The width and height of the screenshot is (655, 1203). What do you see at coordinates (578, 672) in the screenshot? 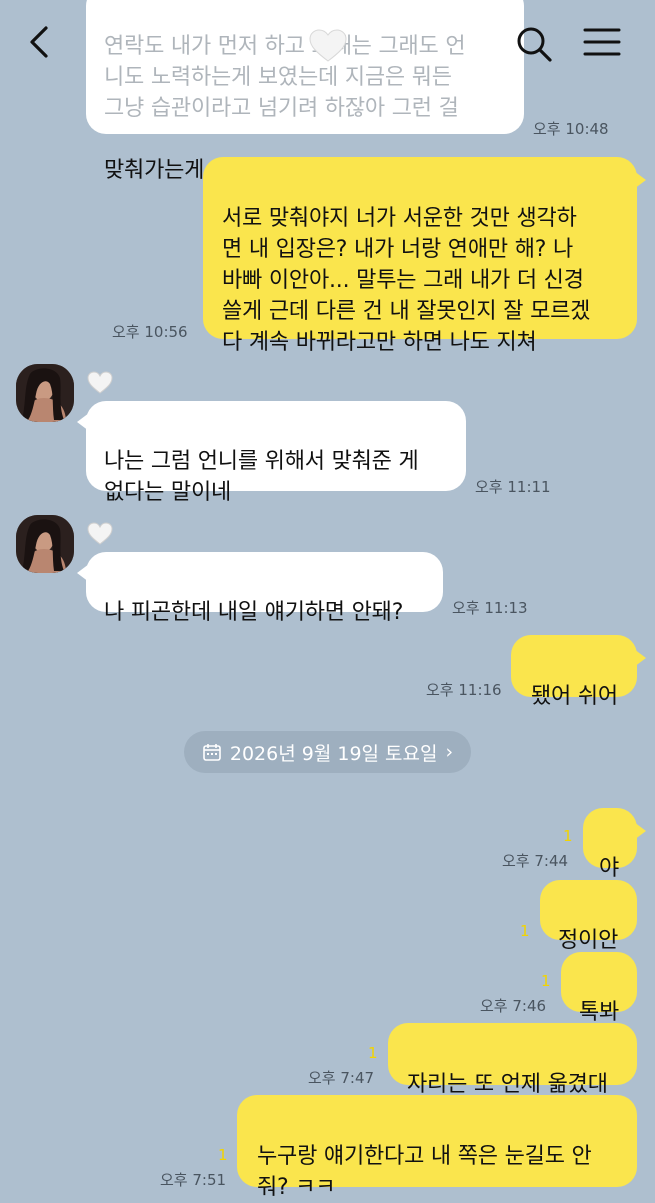
I see `message-bubble-outgoing: 됐어 쉬어` at bounding box center [578, 672].